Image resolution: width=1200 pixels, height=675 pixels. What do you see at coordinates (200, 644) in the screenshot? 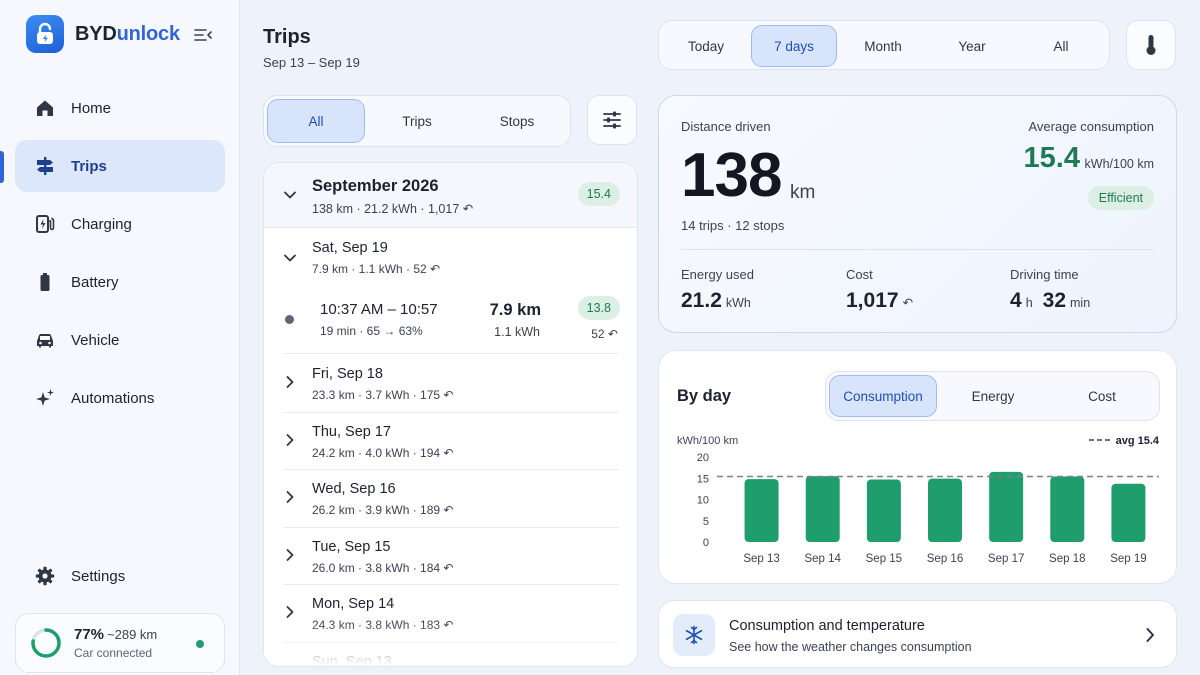
I see `connected-dot-icon` at bounding box center [200, 644].